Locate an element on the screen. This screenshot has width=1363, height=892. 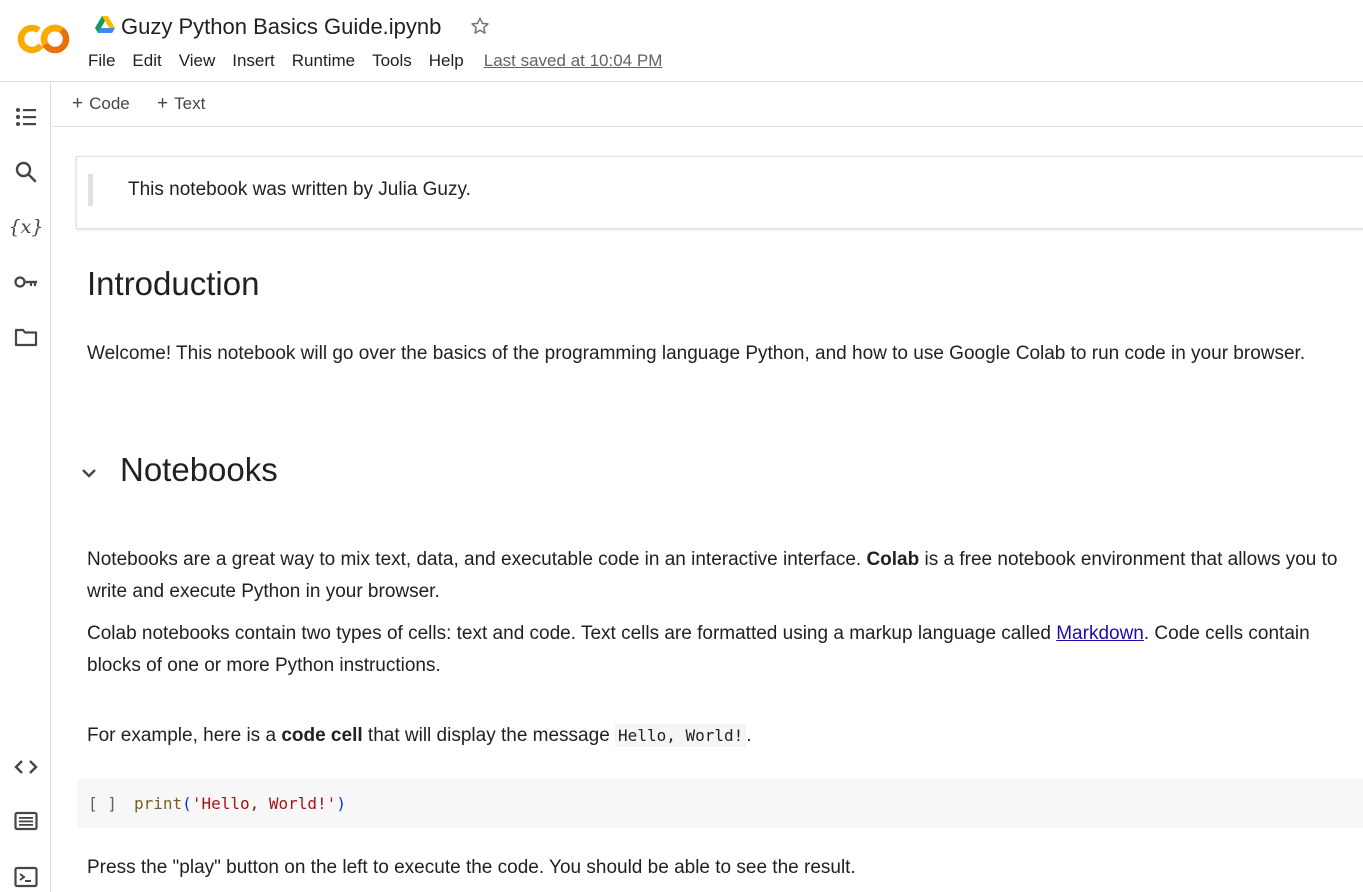
heading-notebooks: Notebooks is located at coordinates (199, 469).